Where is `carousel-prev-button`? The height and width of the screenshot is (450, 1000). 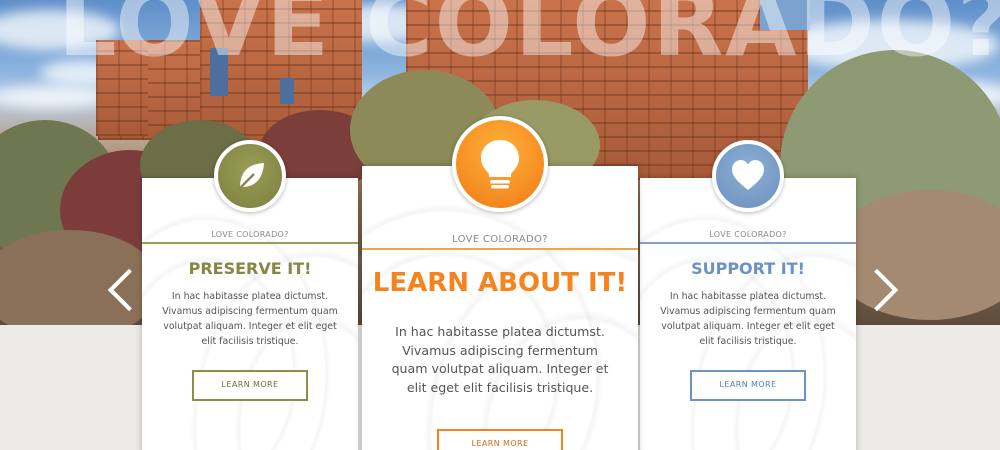
carousel-prev-button is located at coordinates (121, 291).